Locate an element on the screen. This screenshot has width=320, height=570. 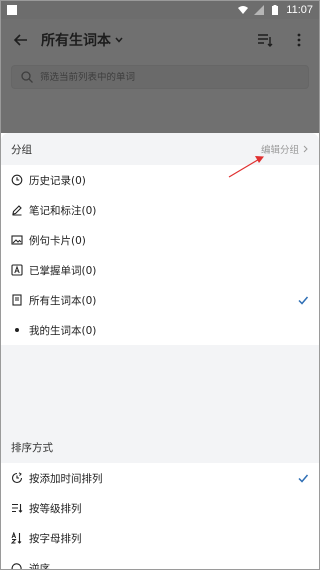
group-item-notes: 笔记和标注(0) is located at coordinates (160, 210).